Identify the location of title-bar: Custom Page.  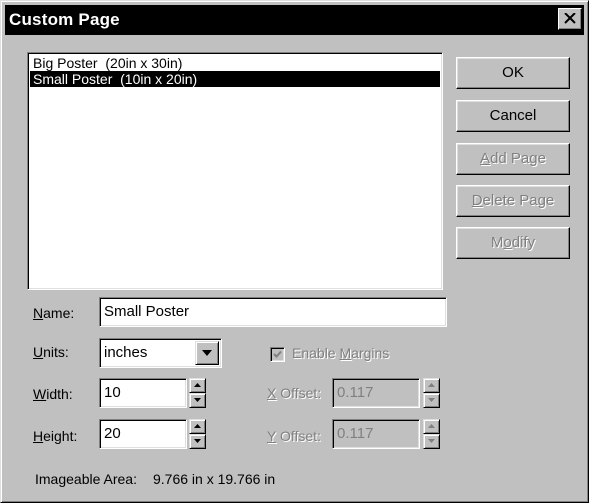
(294, 20).